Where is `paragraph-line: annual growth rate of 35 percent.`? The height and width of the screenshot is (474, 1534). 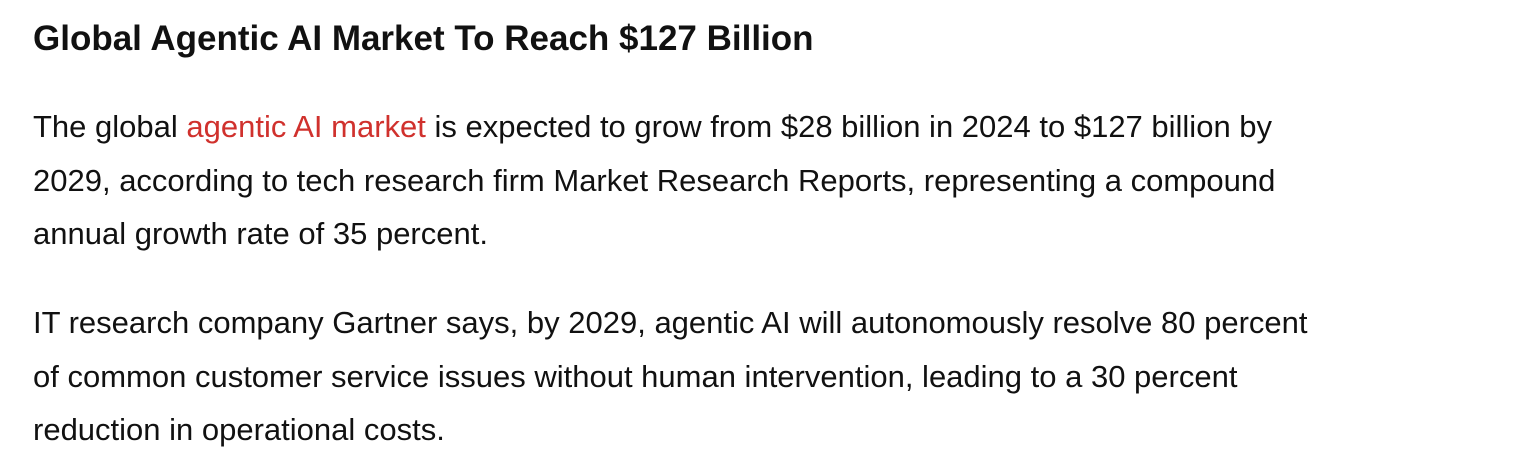 paragraph-line: annual growth rate of 35 percent. is located at coordinates (260, 233).